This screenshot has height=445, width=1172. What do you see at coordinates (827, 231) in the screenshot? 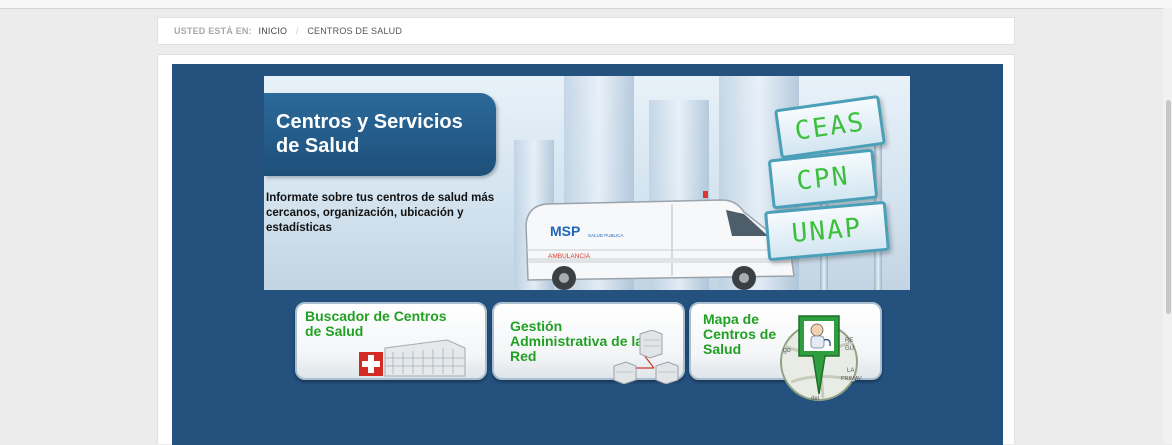
I see `sign-unap: UNAP` at bounding box center [827, 231].